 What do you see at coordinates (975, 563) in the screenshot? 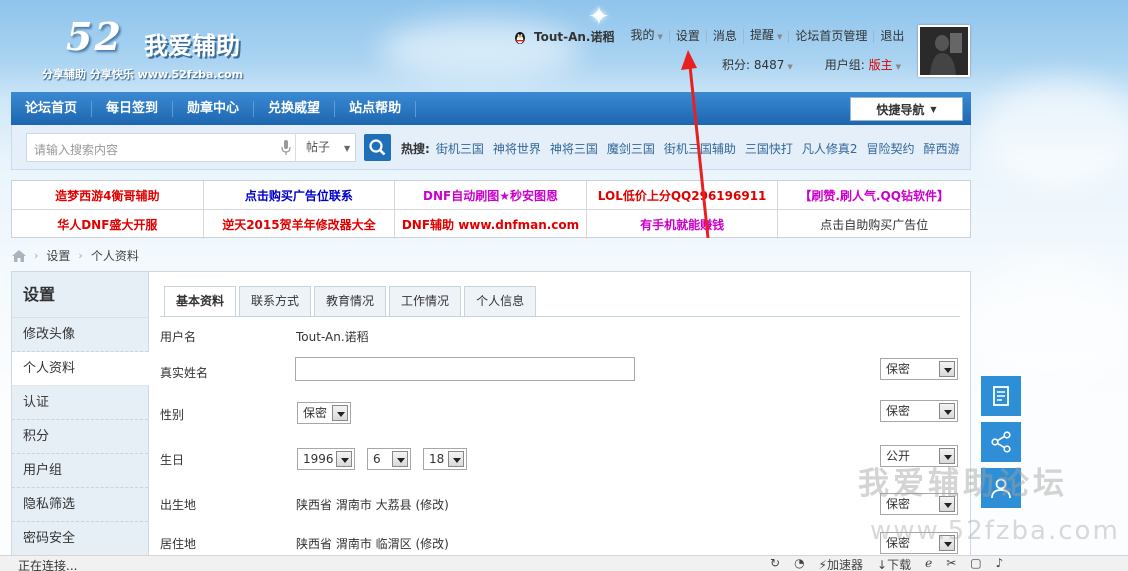
I see `window-icon: ▢` at bounding box center [975, 563].